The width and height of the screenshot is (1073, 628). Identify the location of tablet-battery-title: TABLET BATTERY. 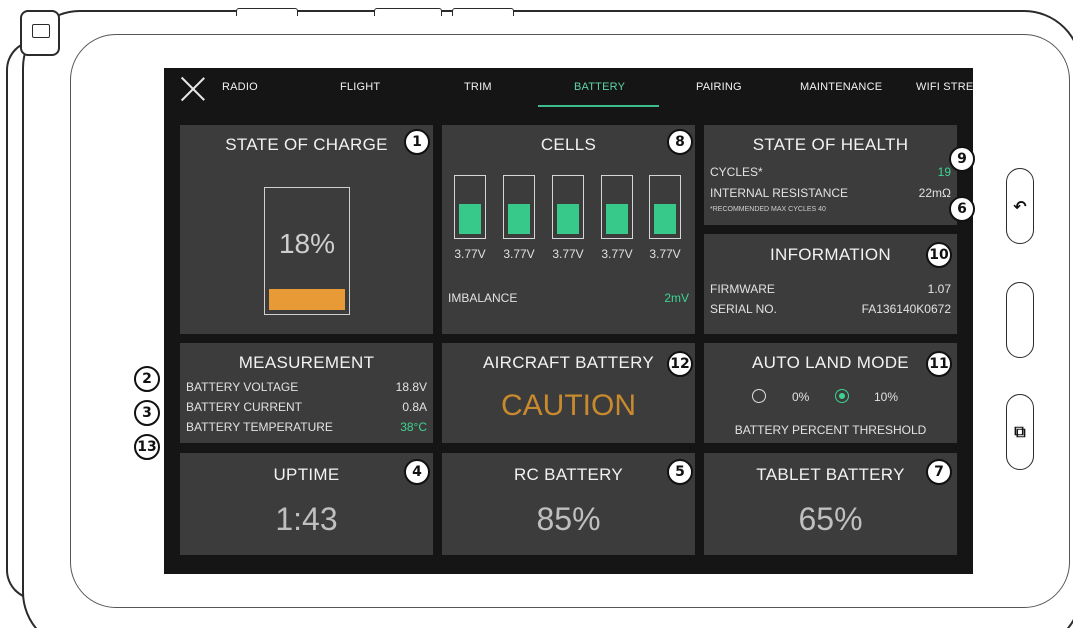
(830, 474).